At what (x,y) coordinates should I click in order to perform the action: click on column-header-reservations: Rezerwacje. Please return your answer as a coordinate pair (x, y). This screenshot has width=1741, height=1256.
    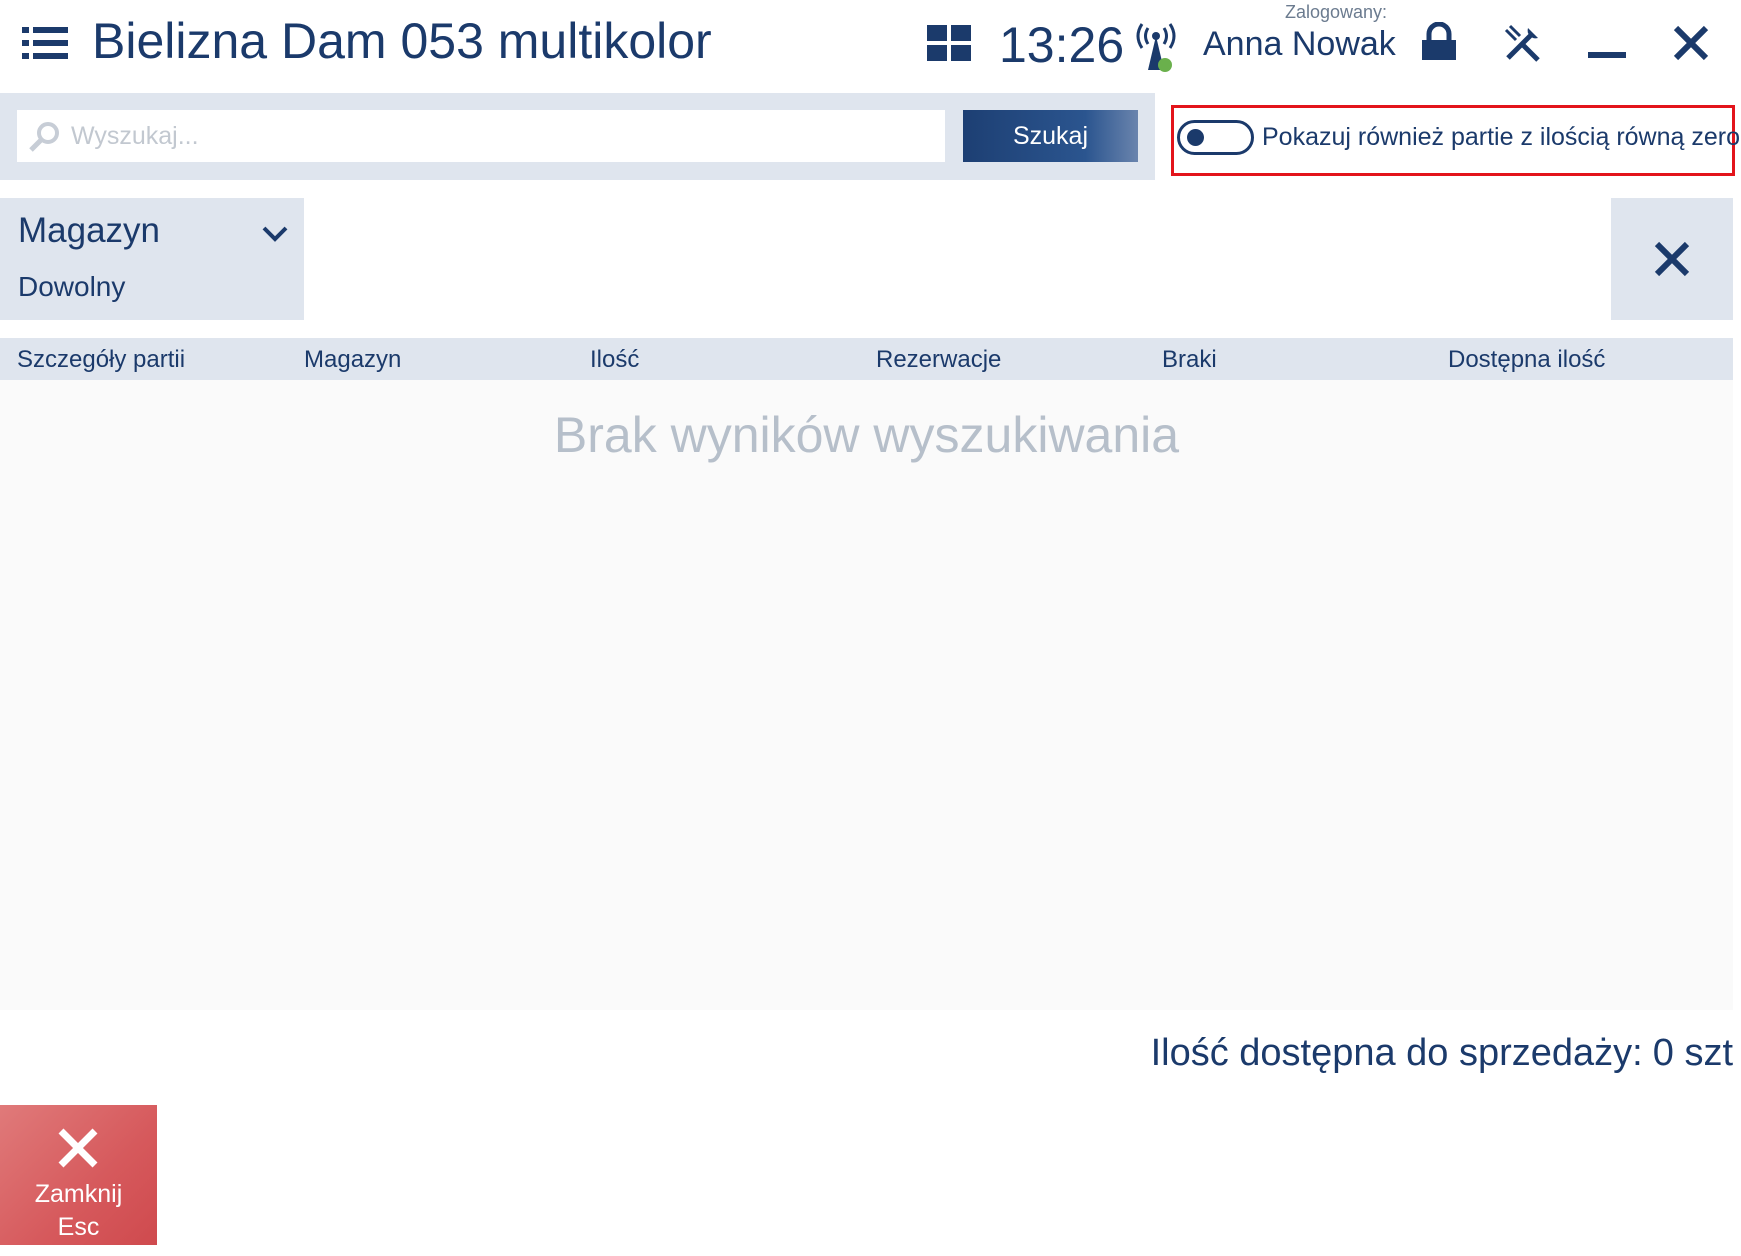
    Looking at the image, I should click on (938, 360).